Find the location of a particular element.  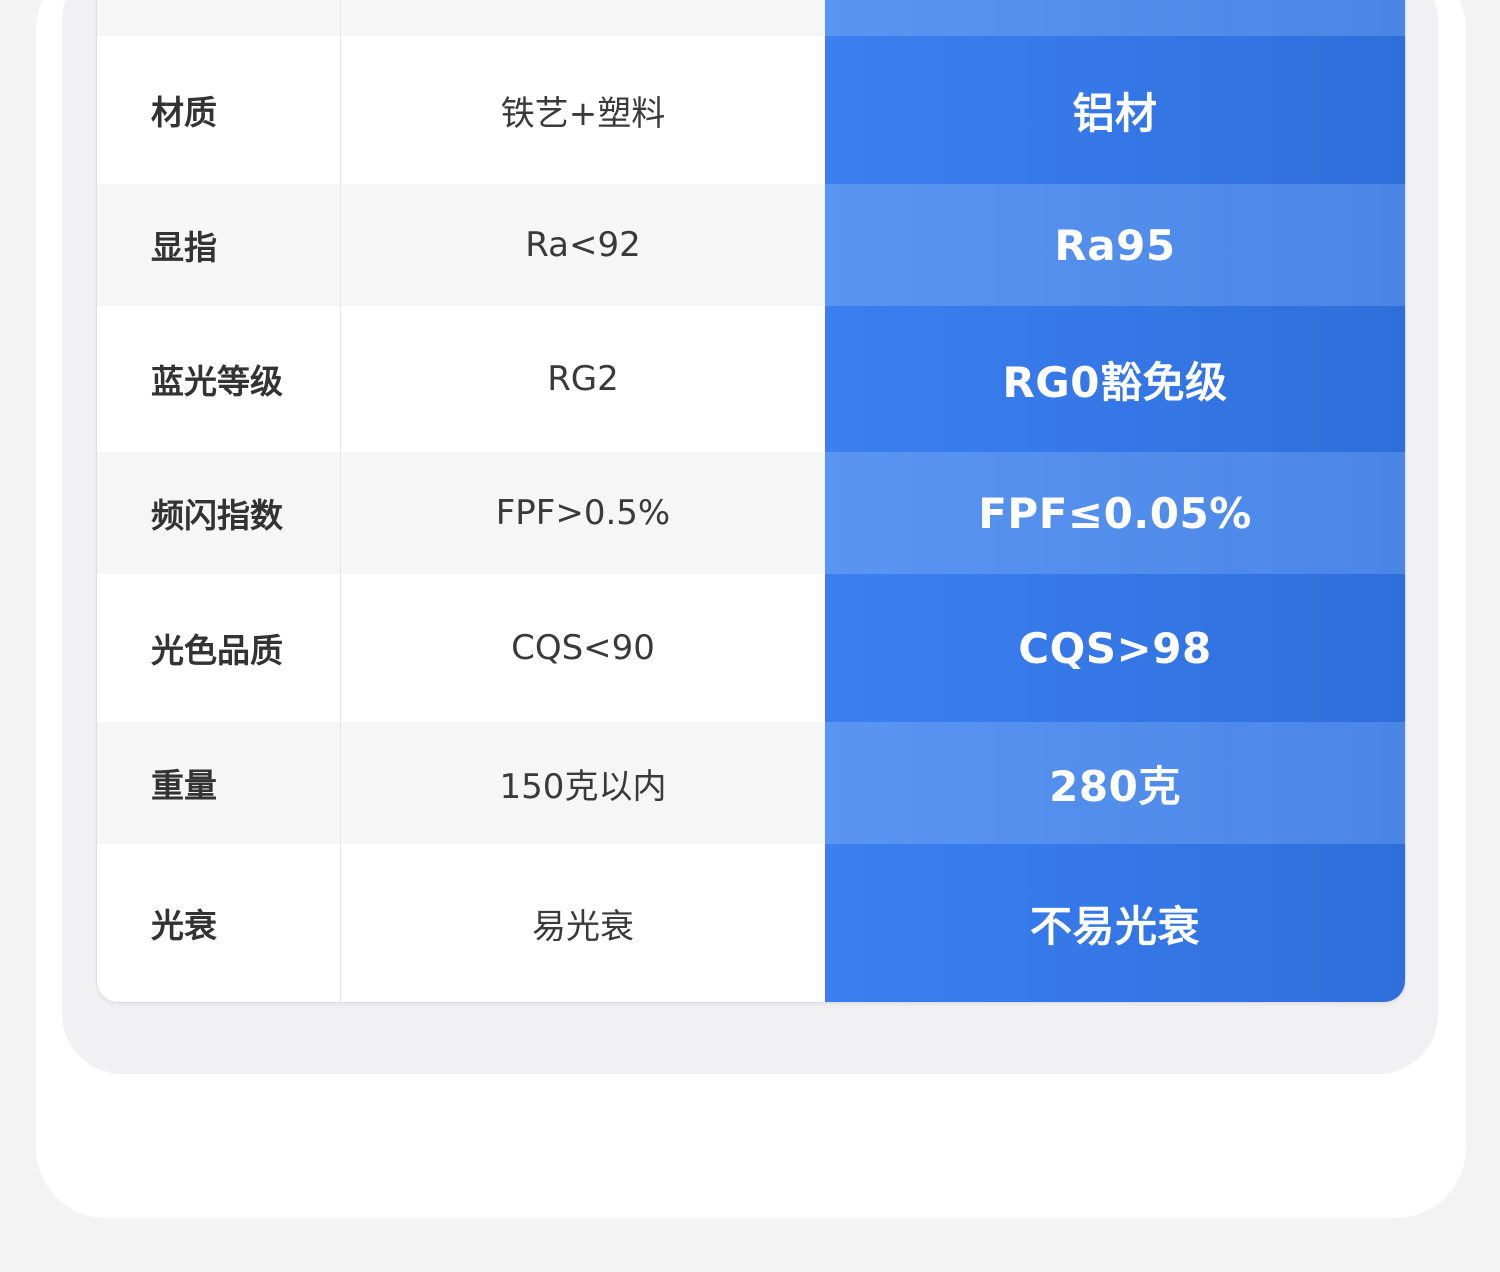

table-row-weight: 重量 150克以内 280克 is located at coordinates (751, 783).